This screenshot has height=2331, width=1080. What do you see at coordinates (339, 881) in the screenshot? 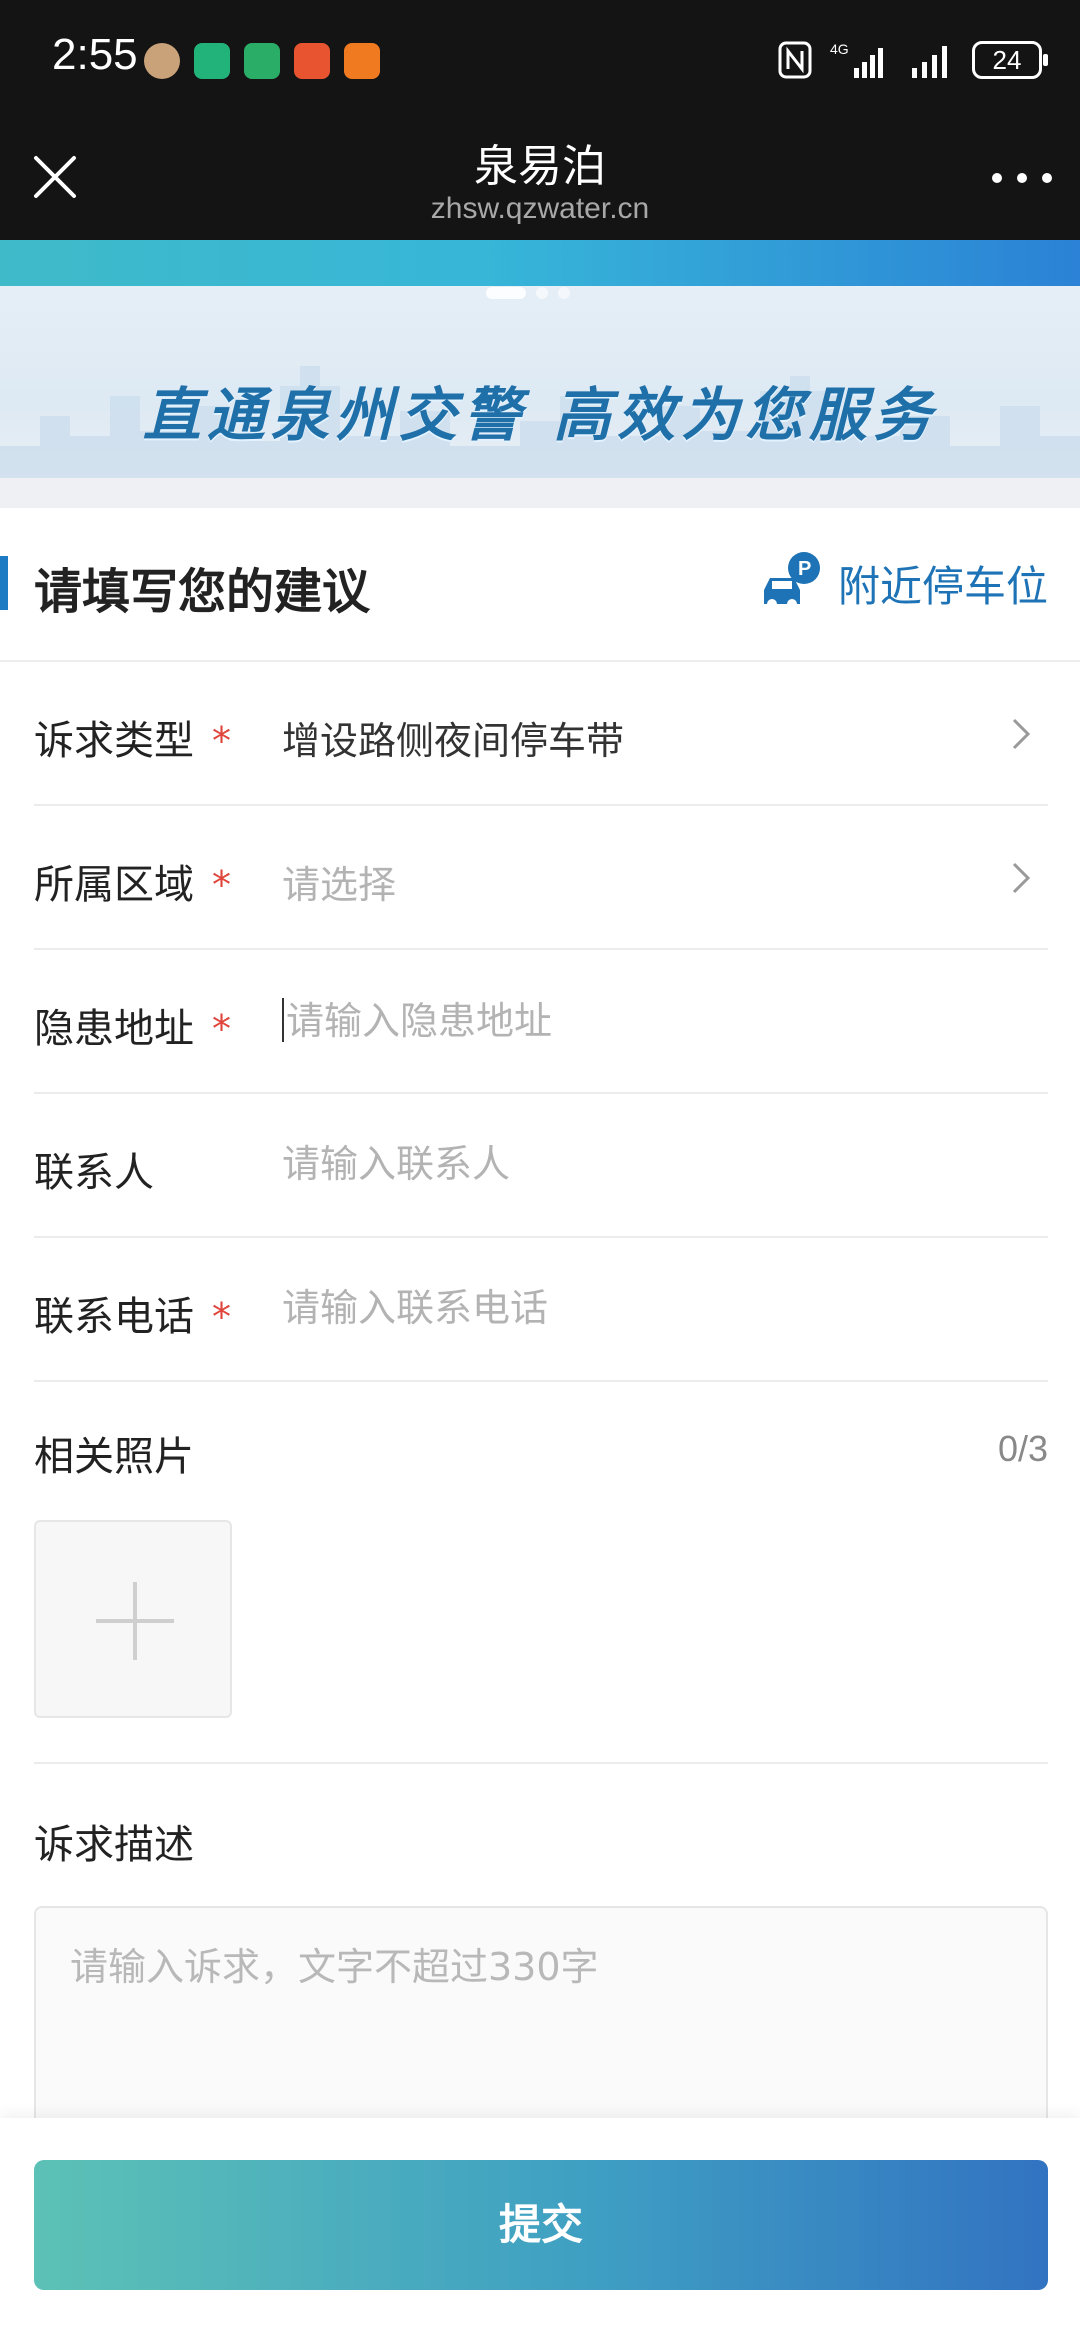
I see `region-select: 请选择` at bounding box center [339, 881].